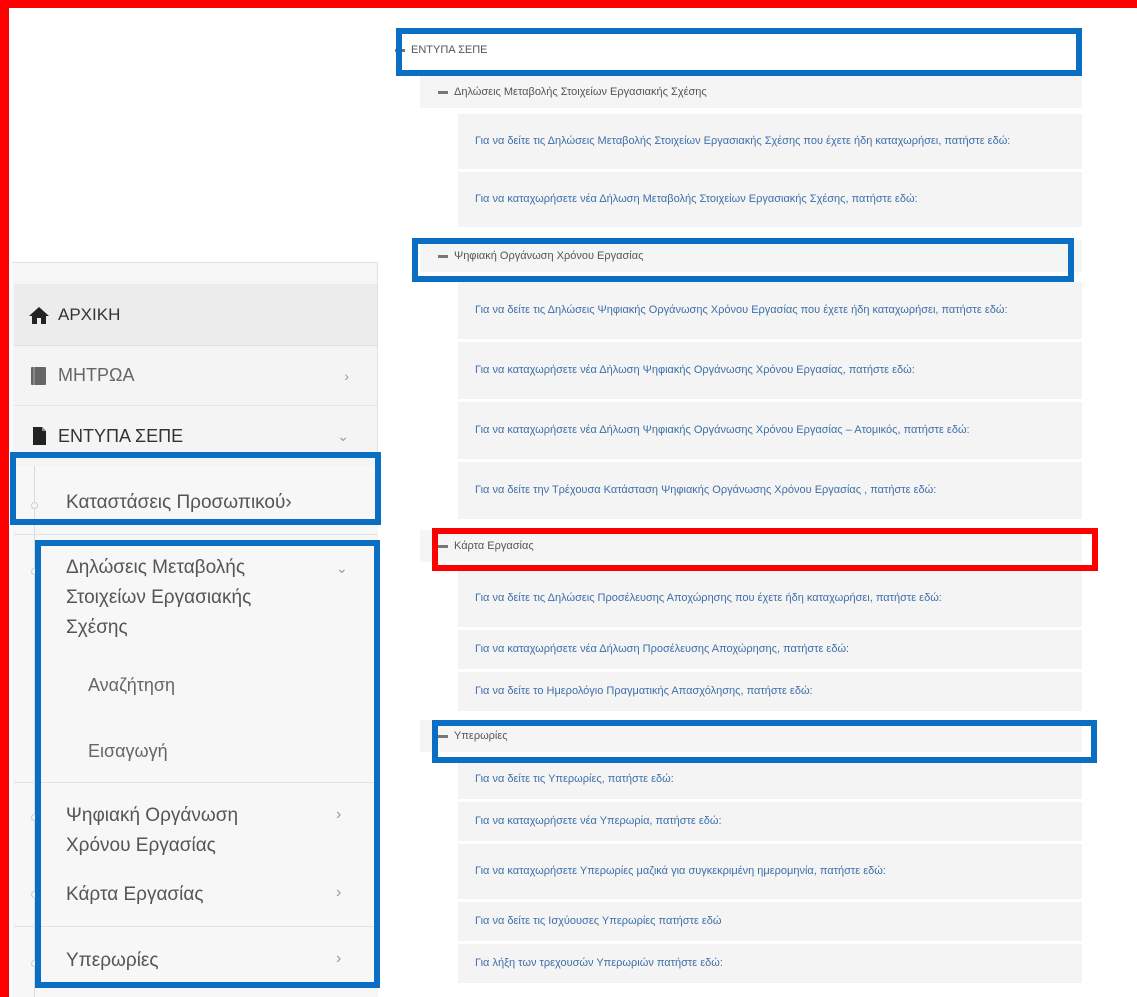 The image size is (1137, 997). What do you see at coordinates (195, 488) in the screenshot?
I see `highlight-box-katastaseis` at bounding box center [195, 488].